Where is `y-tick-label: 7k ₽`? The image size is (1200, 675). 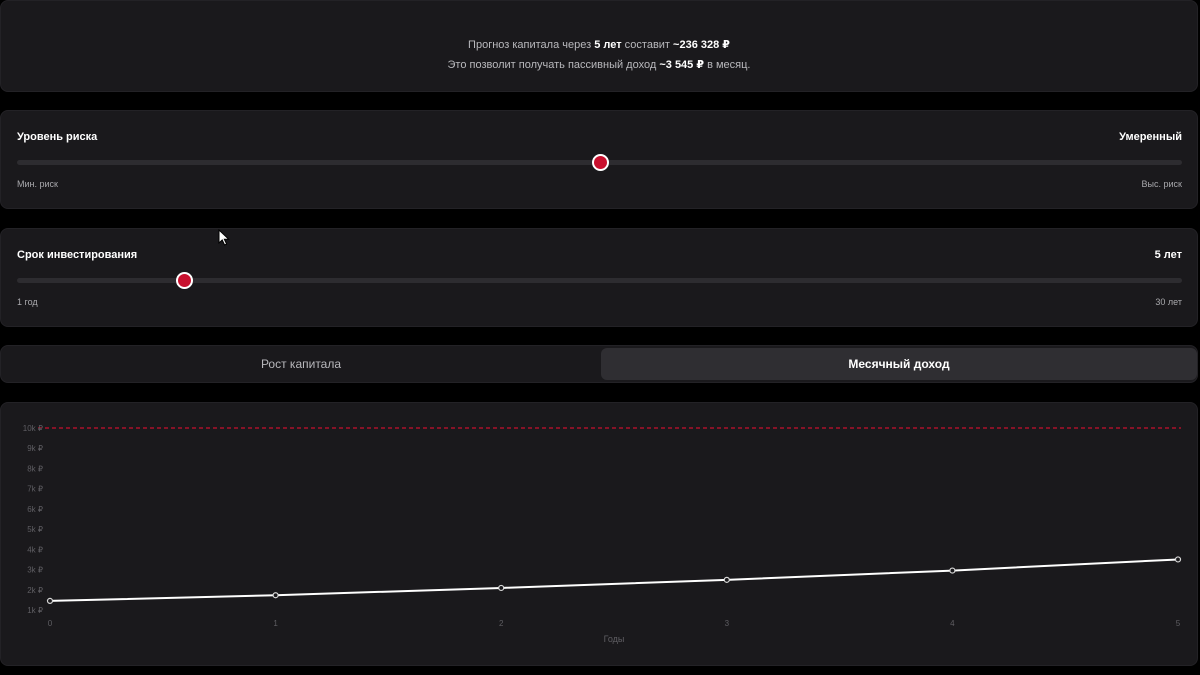 y-tick-label: 7k ₽ is located at coordinates (35, 489).